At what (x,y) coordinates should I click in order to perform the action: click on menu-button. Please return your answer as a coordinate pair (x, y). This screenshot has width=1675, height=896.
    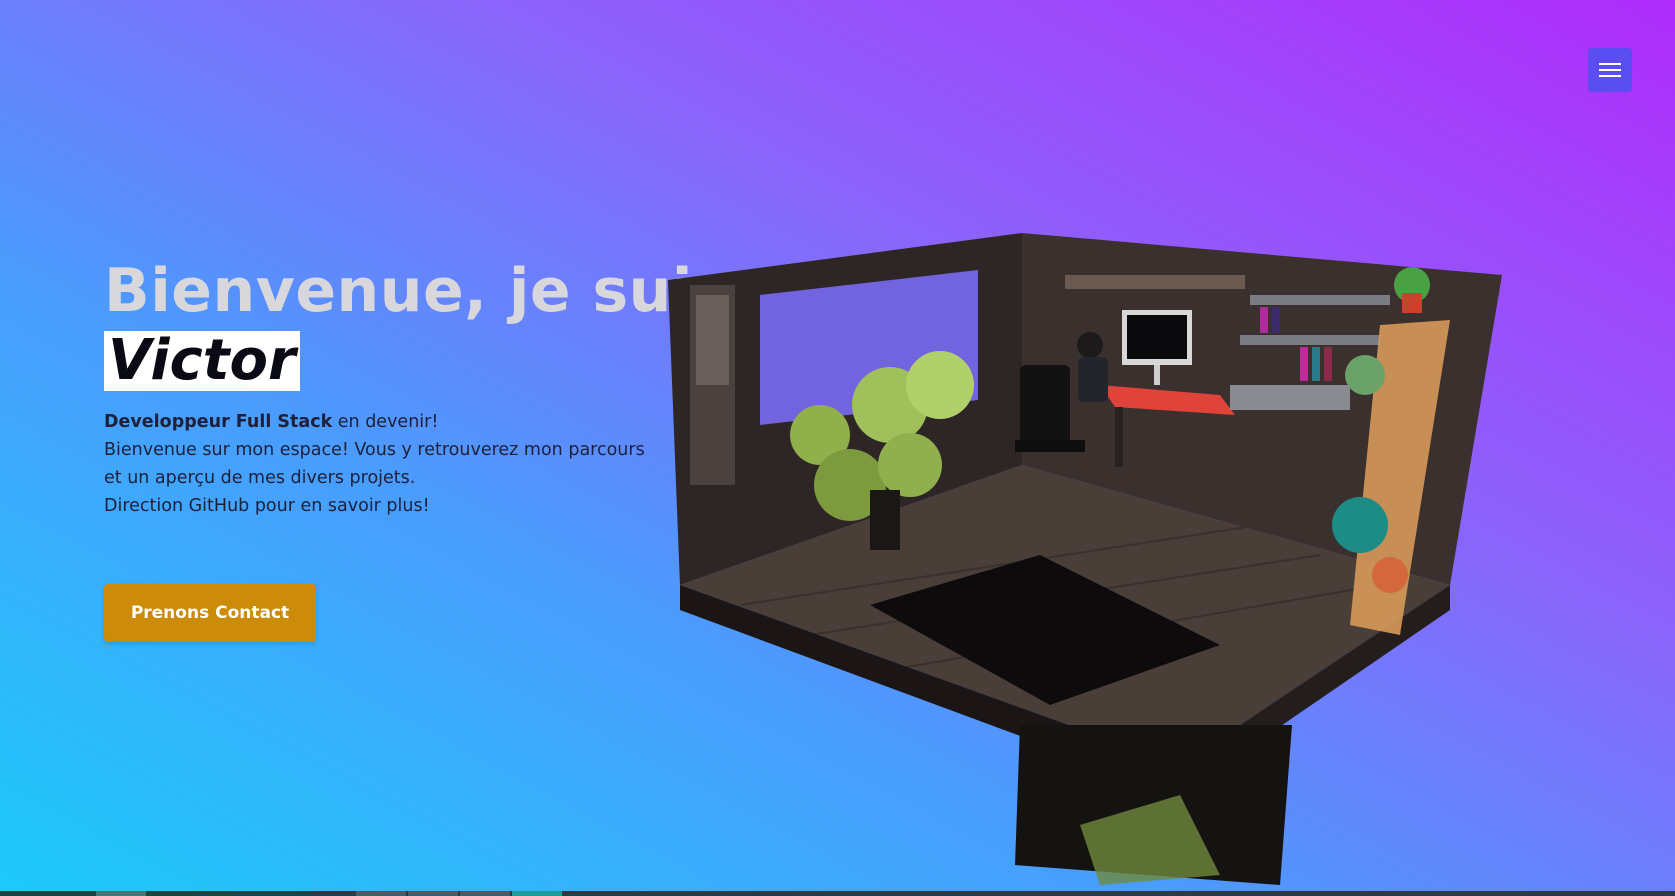
    Looking at the image, I should click on (1610, 70).